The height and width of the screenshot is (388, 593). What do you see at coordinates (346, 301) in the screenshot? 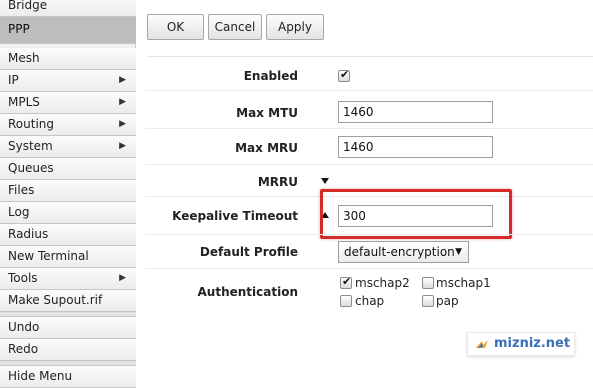
I see `chap-checkbox` at bounding box center [346, 301].